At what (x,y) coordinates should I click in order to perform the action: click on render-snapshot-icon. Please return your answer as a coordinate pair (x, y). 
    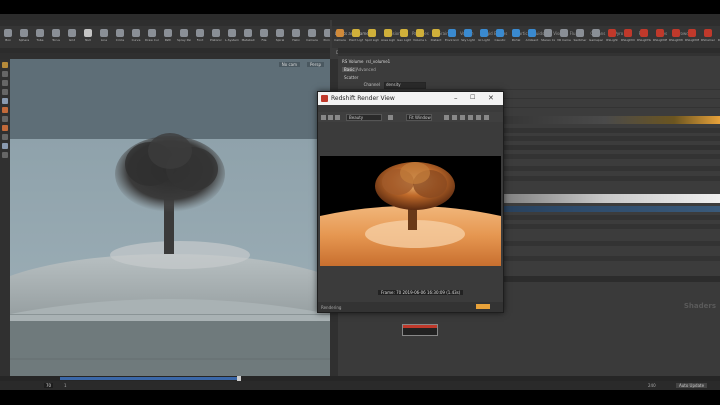
    Looking at the image, I should click on (337, 117).